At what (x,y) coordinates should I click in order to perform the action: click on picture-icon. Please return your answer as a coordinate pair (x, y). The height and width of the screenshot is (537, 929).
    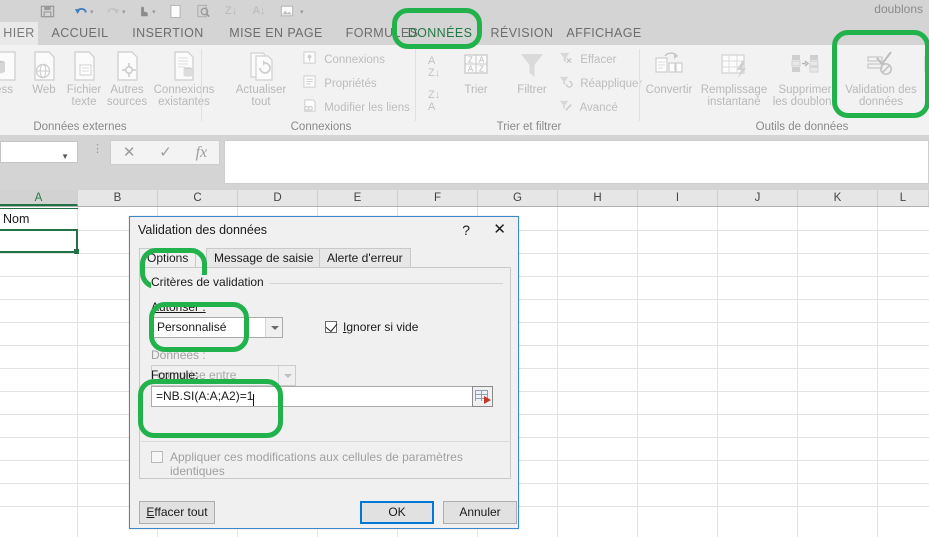
    Looking at the image, I should click on (287, 11).